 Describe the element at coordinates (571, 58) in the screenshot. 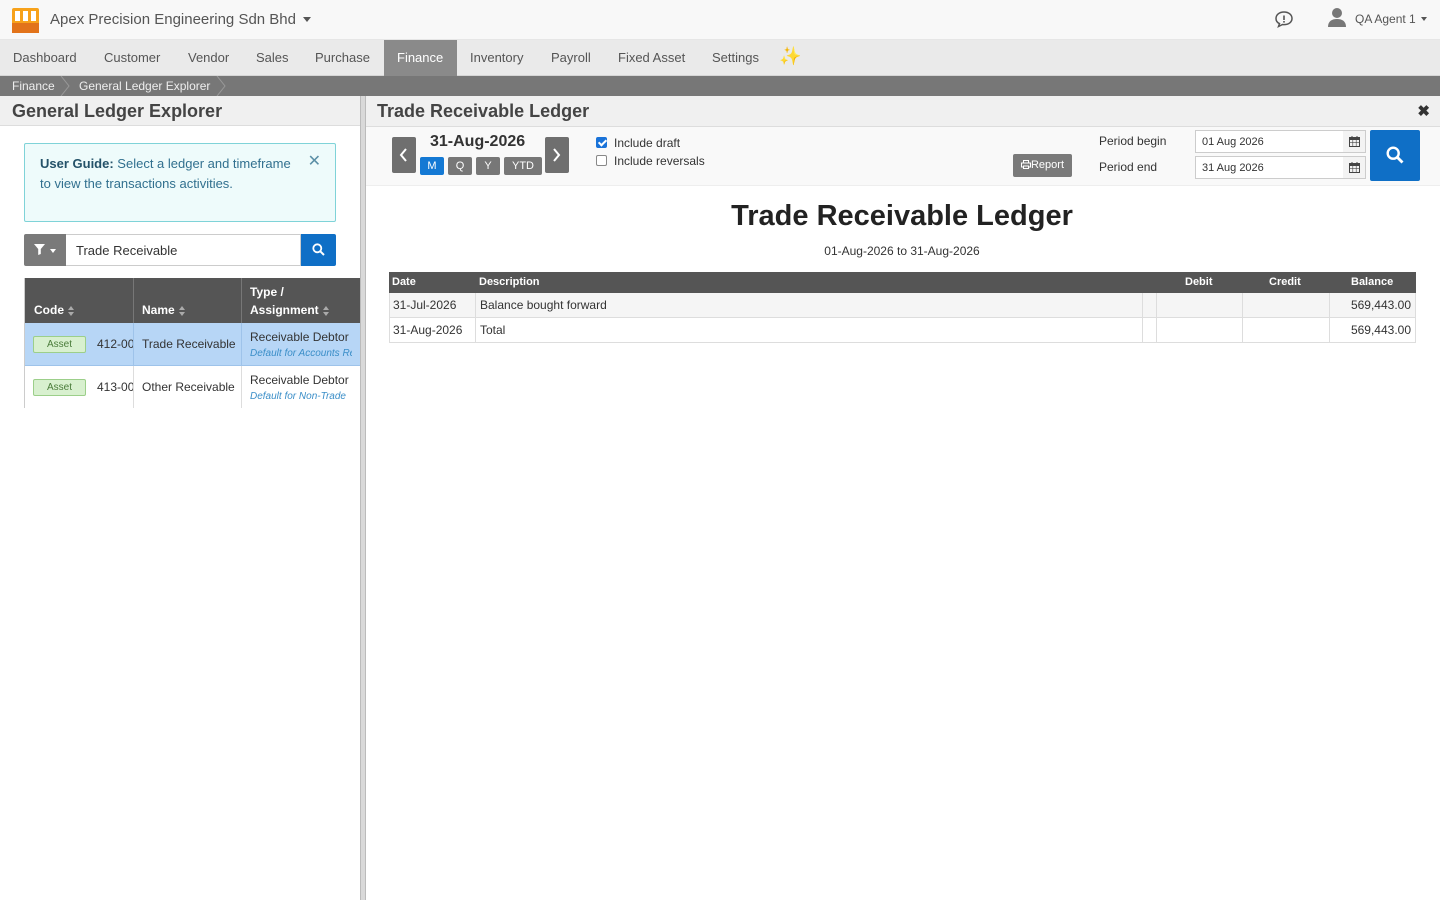

I see `nav-payroll: Payroll` at that location.